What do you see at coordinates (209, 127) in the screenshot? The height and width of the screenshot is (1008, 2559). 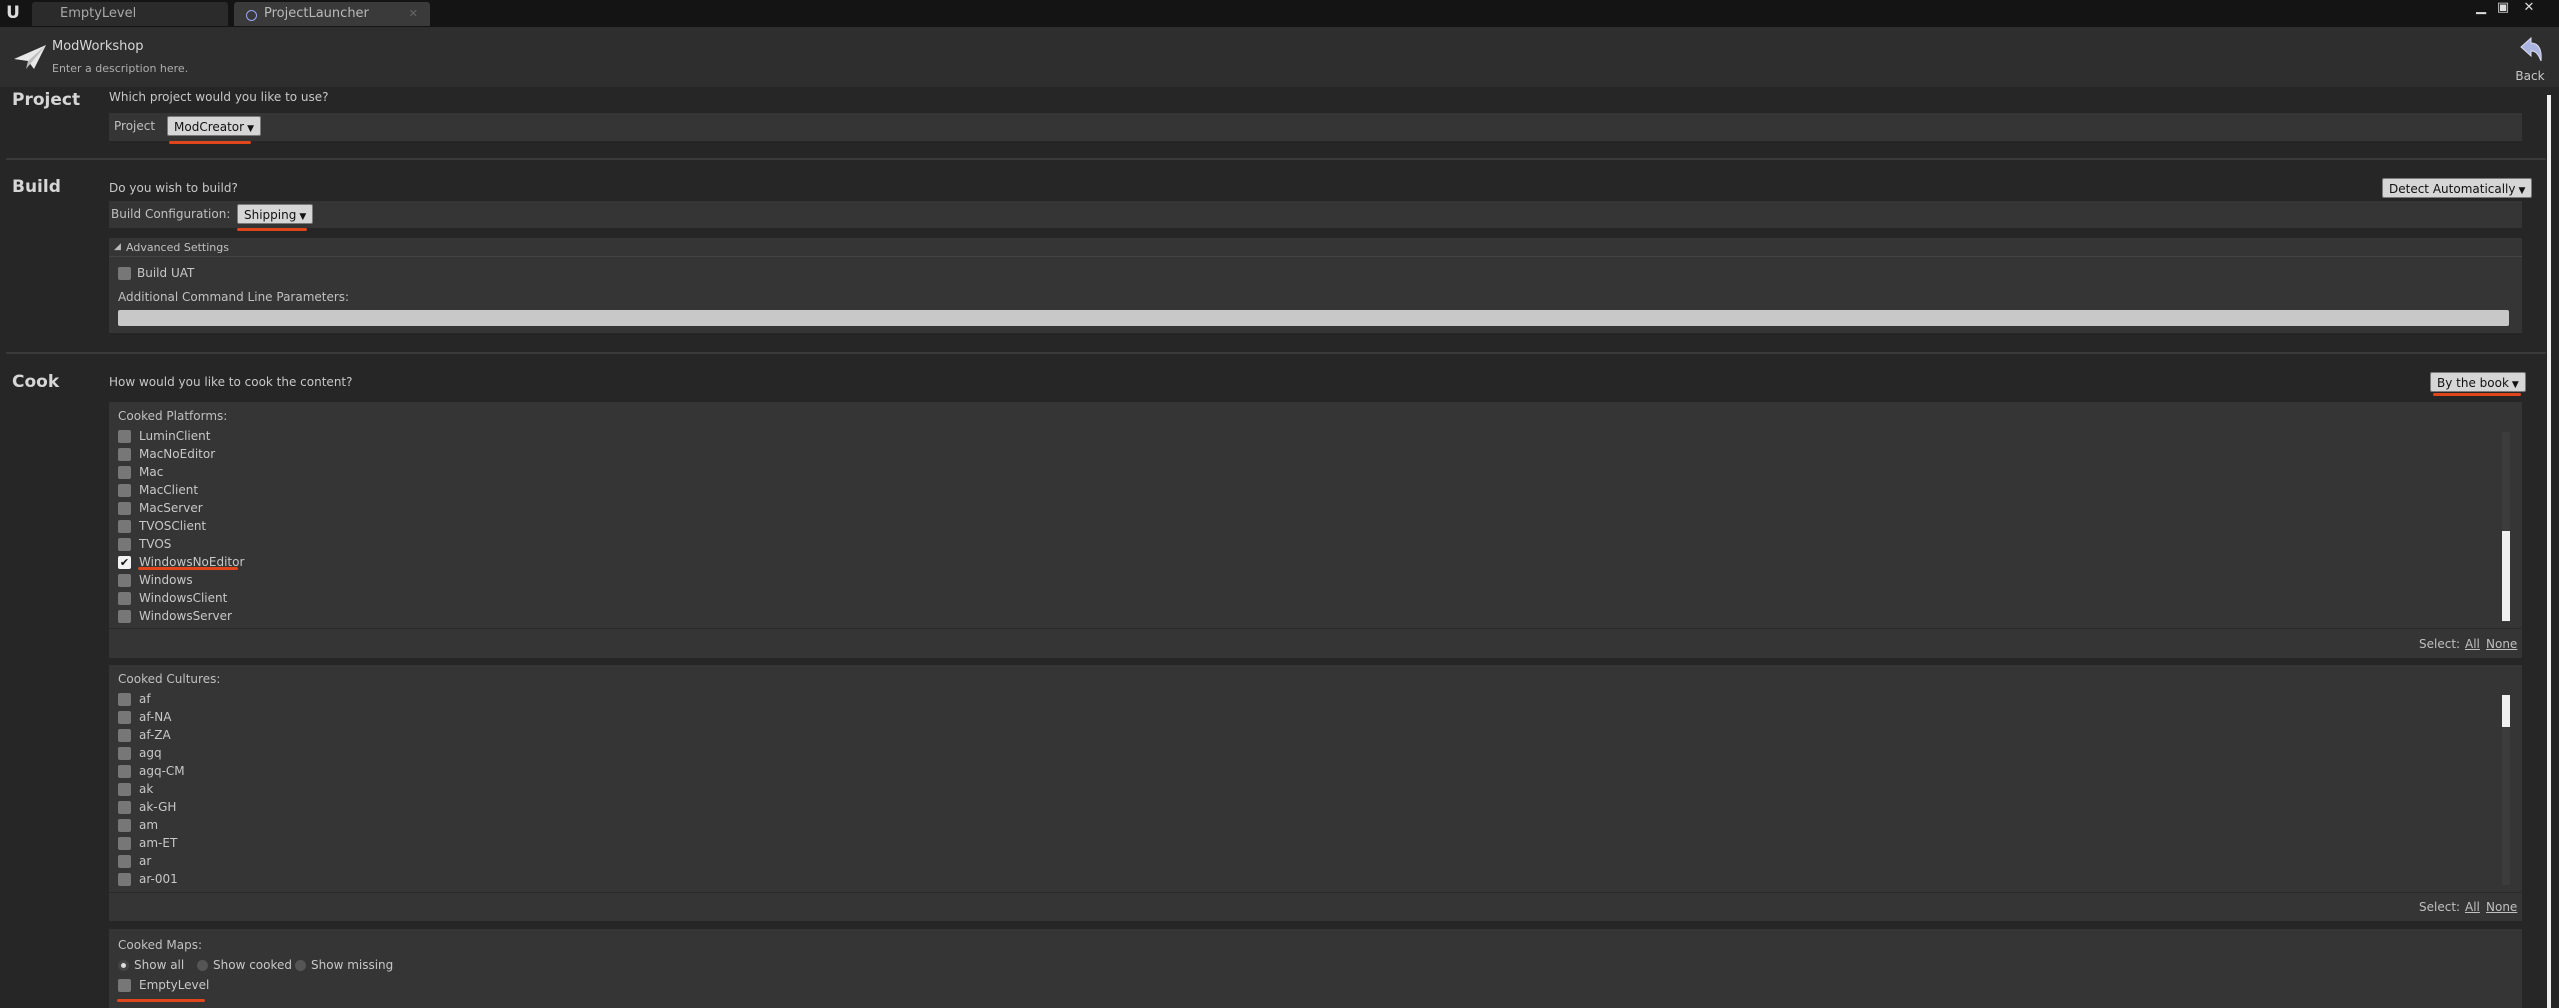 I see `project-combo-value: ModCreator` at bounding box center [209, 127].